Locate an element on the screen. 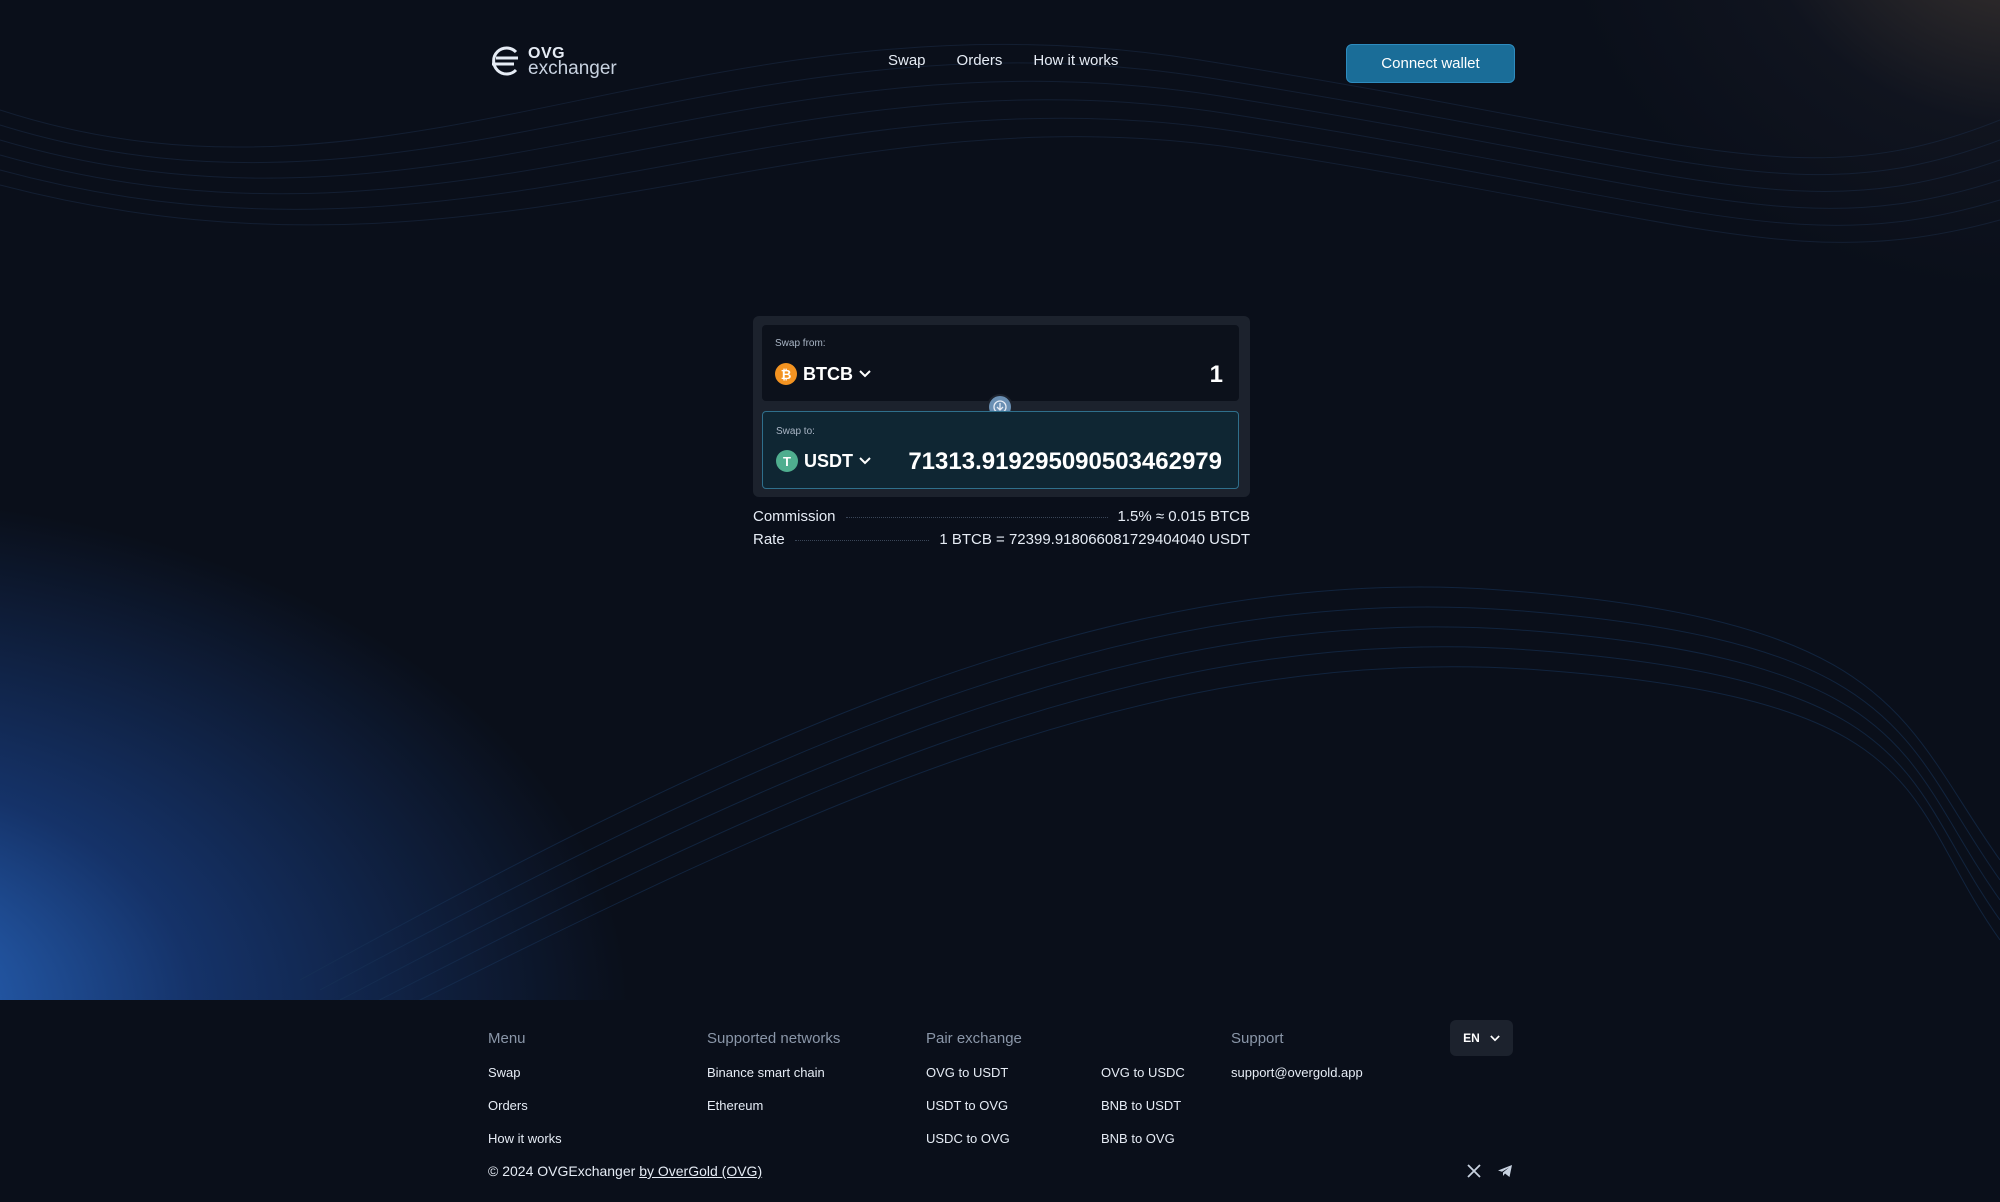 This screenshot has height=1202, width=2000. ovg-logo-icon is located at coordinates (505, 61).